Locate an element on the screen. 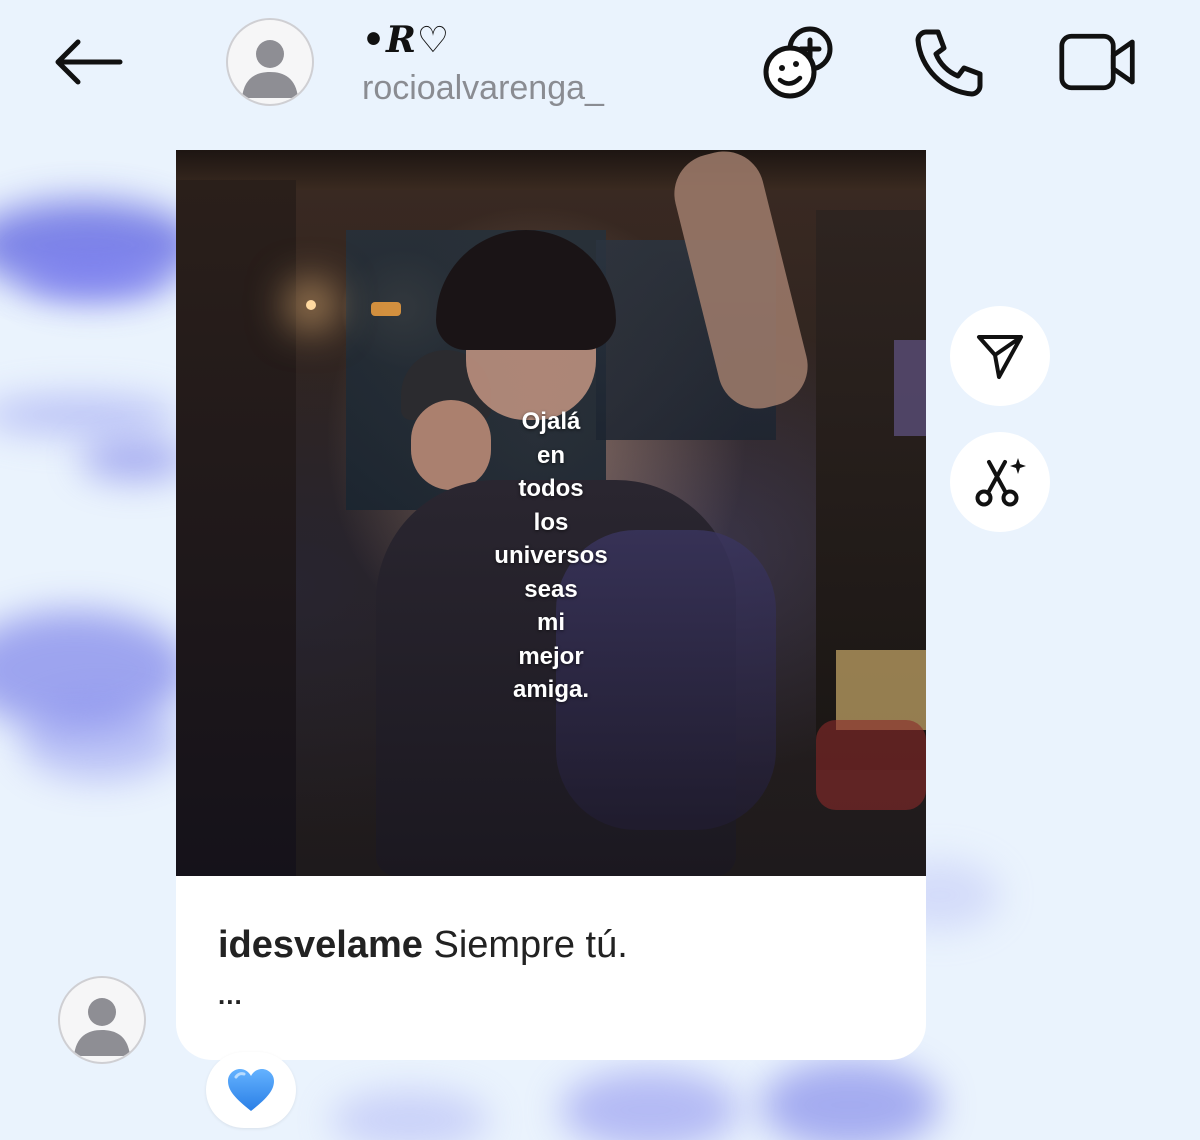  overlay-line: todos is located at coordinates (551, 488).